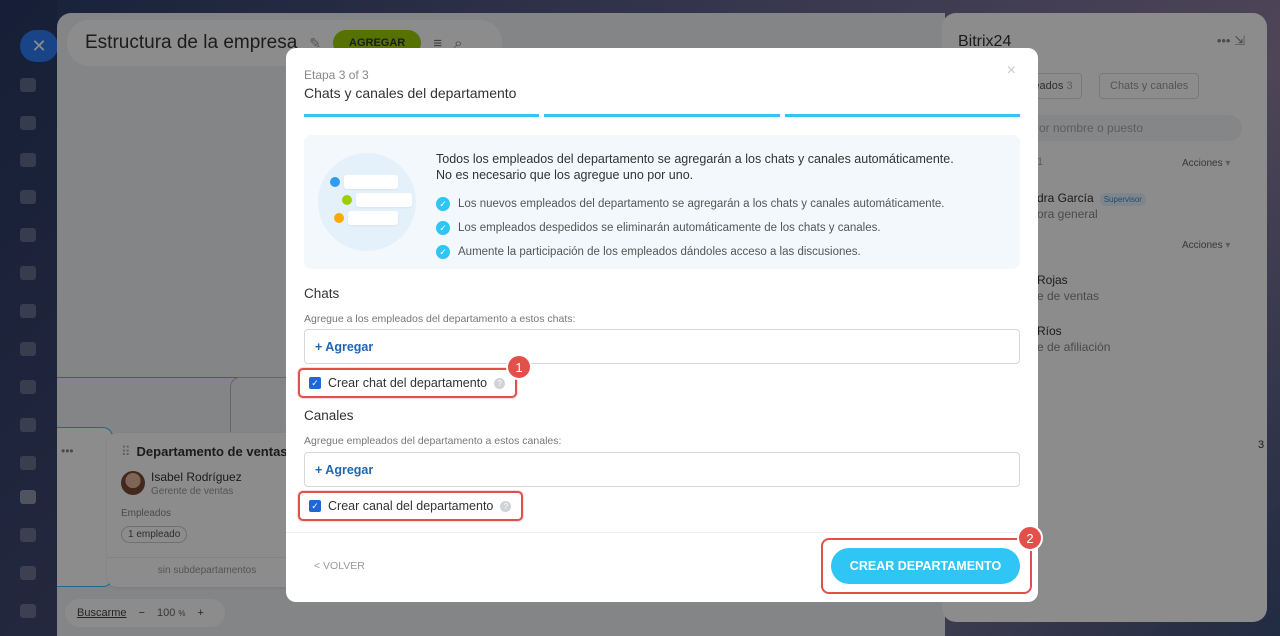 The width and height of the screenshot is (1280, 636). I want to click on add-channel-field: + Agregar, so click(662, 469).